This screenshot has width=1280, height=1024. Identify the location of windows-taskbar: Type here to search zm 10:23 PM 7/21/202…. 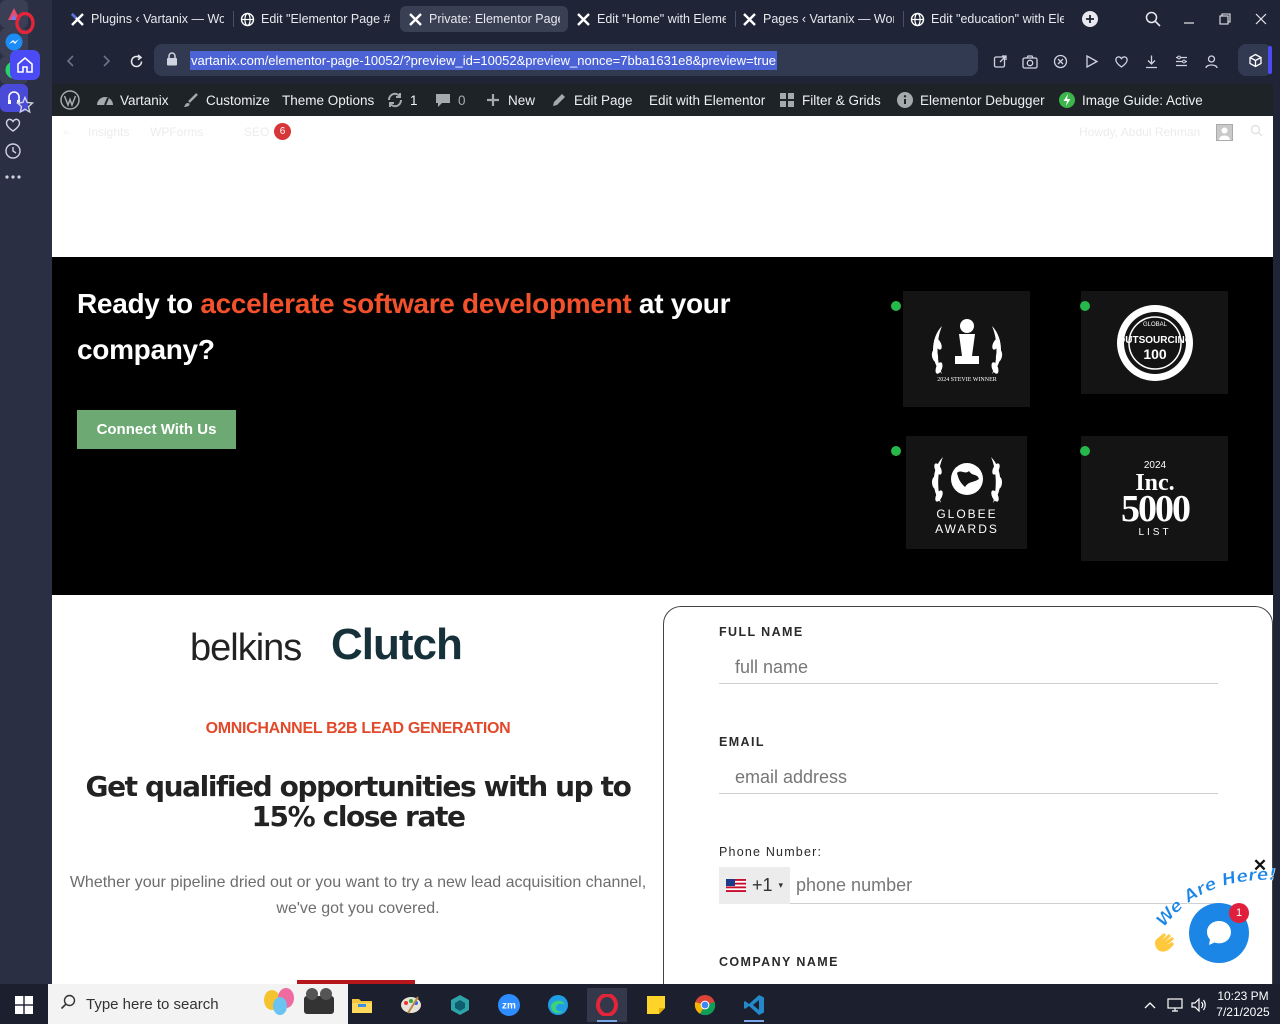
(640, 1004).